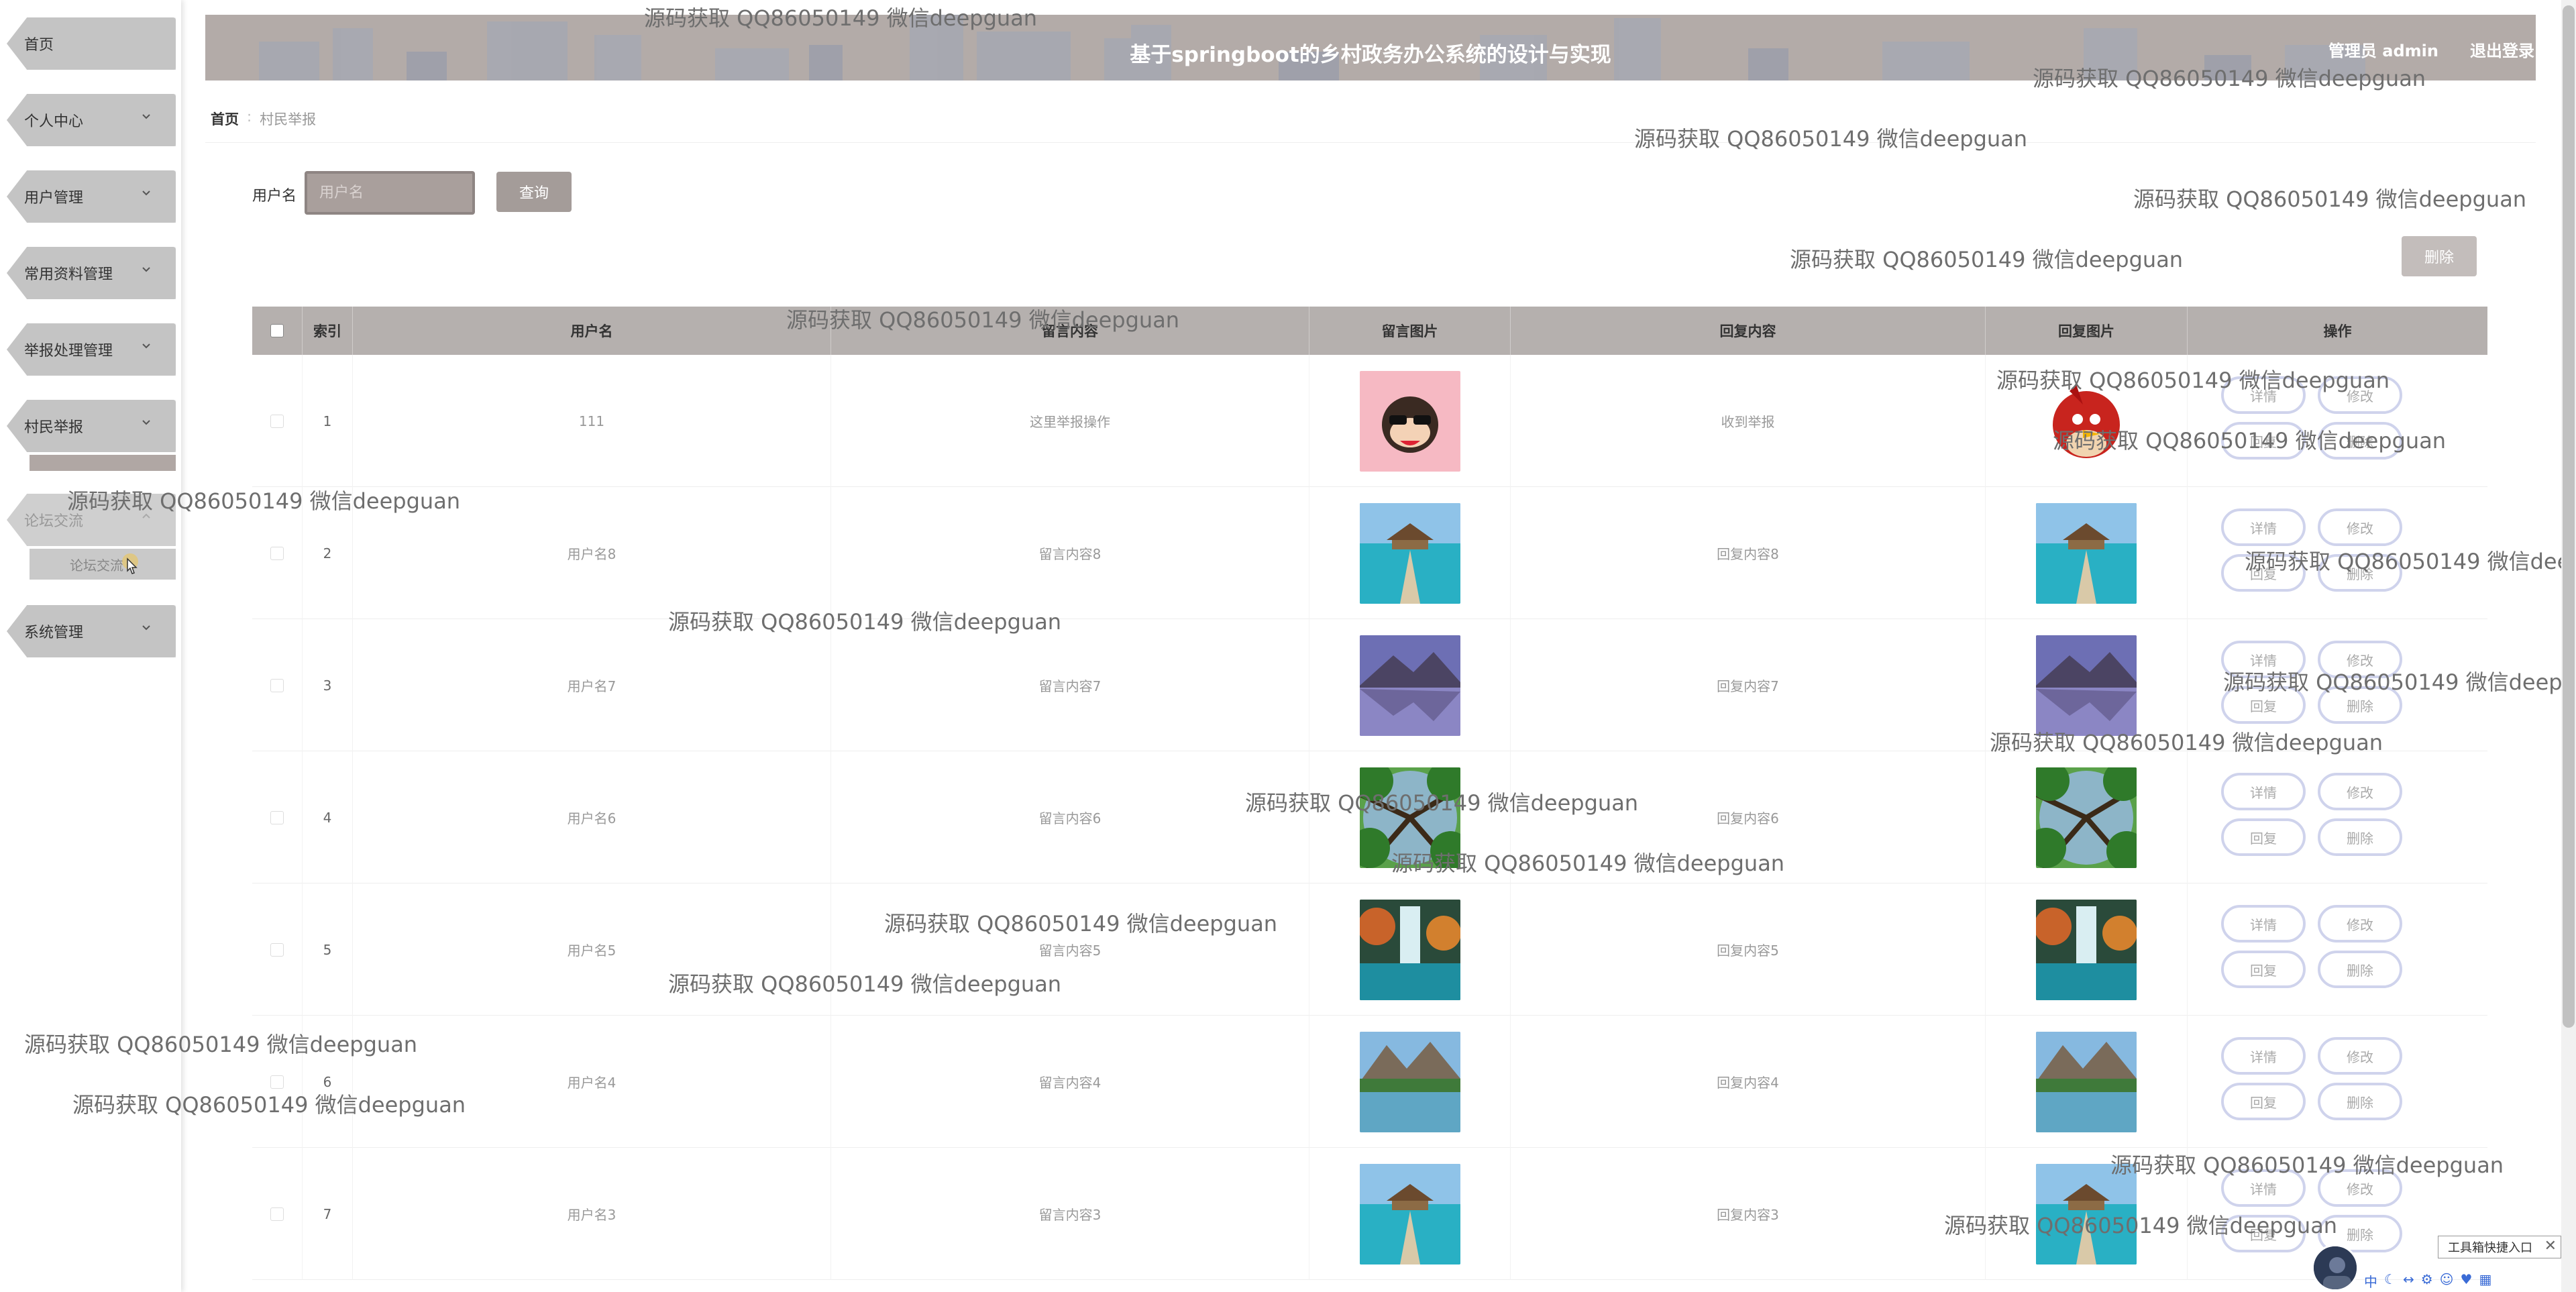 The width and height of the screenshot is (2576, 1292). What do you see at coordinates (592, 331) in the screenshot?
I see `header-username: 用户名` at bounding box center [592, 331].